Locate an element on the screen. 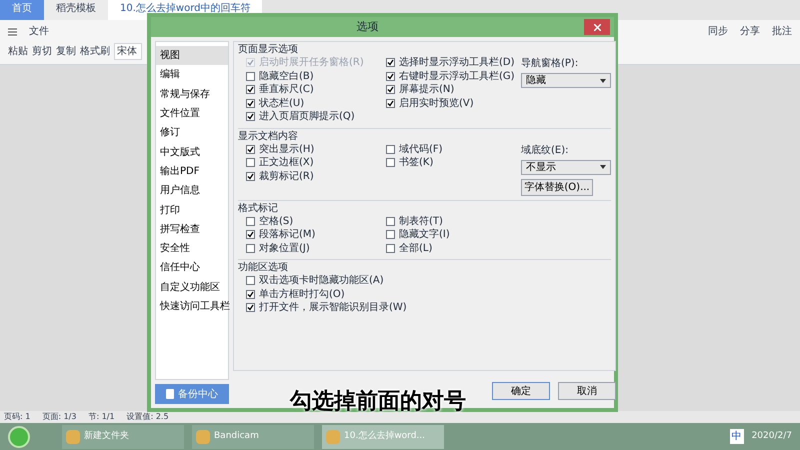 The height and width of the screenshot is (450, 800). section-title: 功能区选项 is located at coordinates (263, 267).